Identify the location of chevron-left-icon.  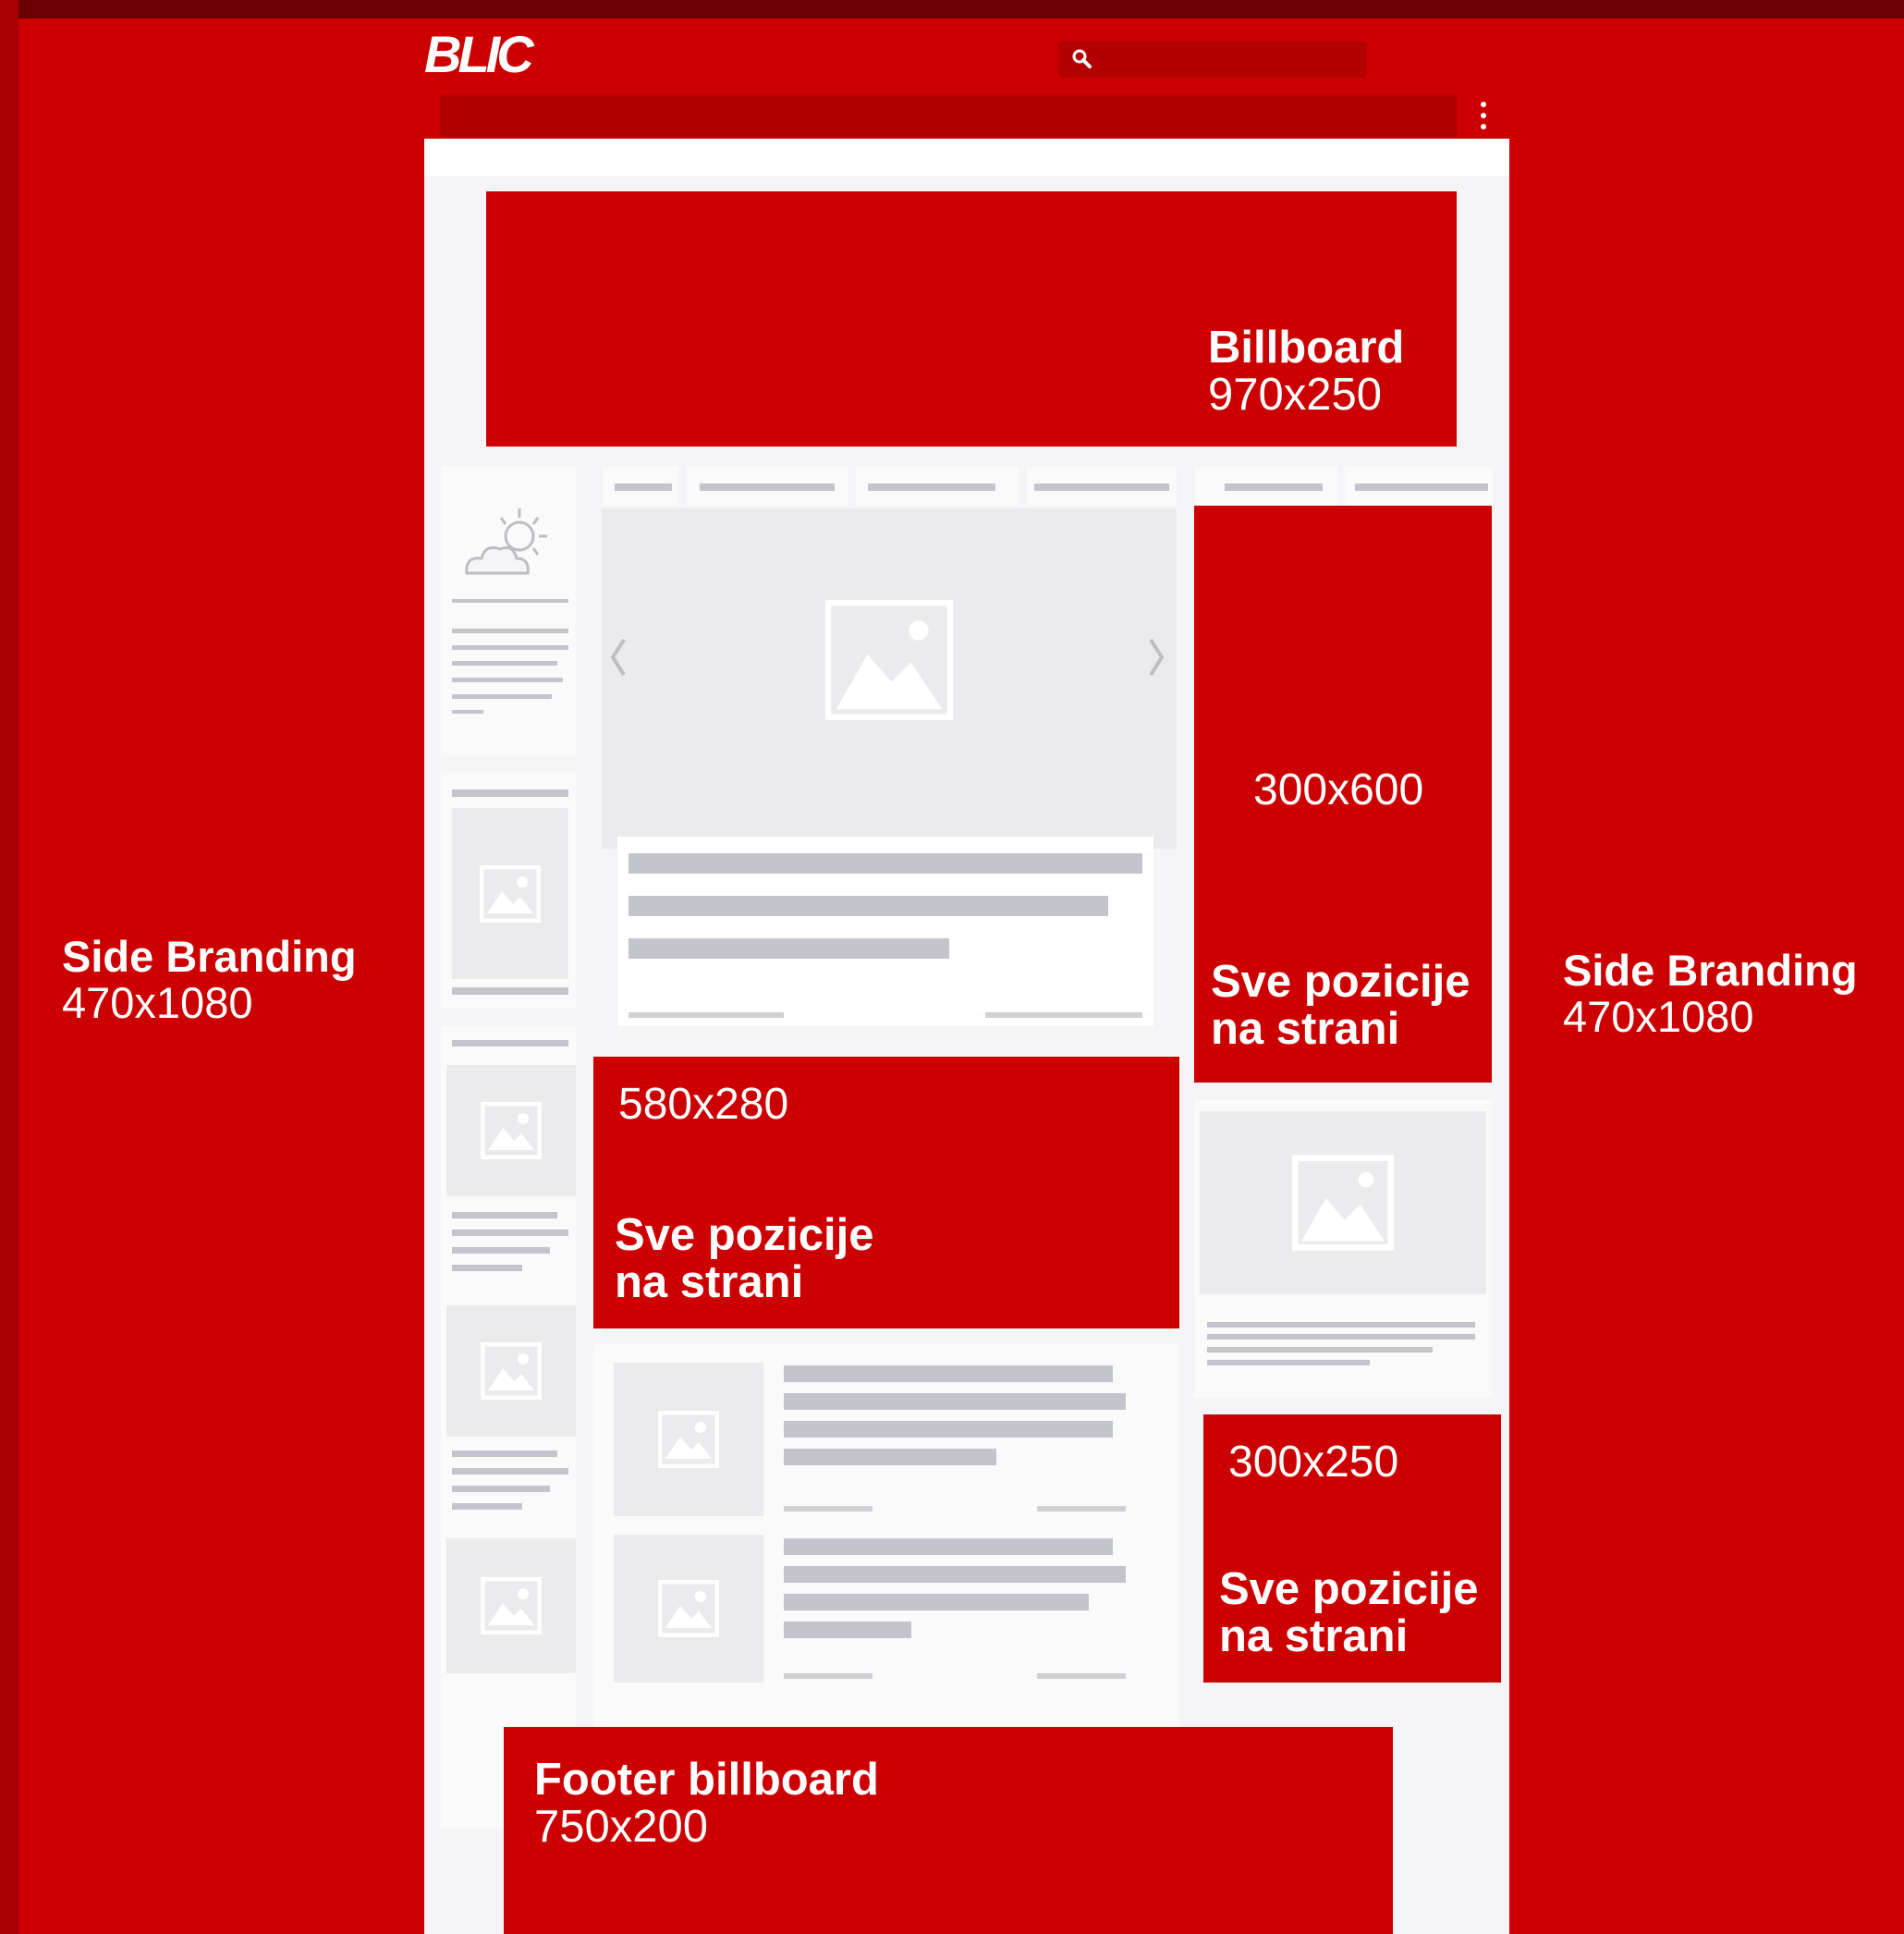
(618, 658).